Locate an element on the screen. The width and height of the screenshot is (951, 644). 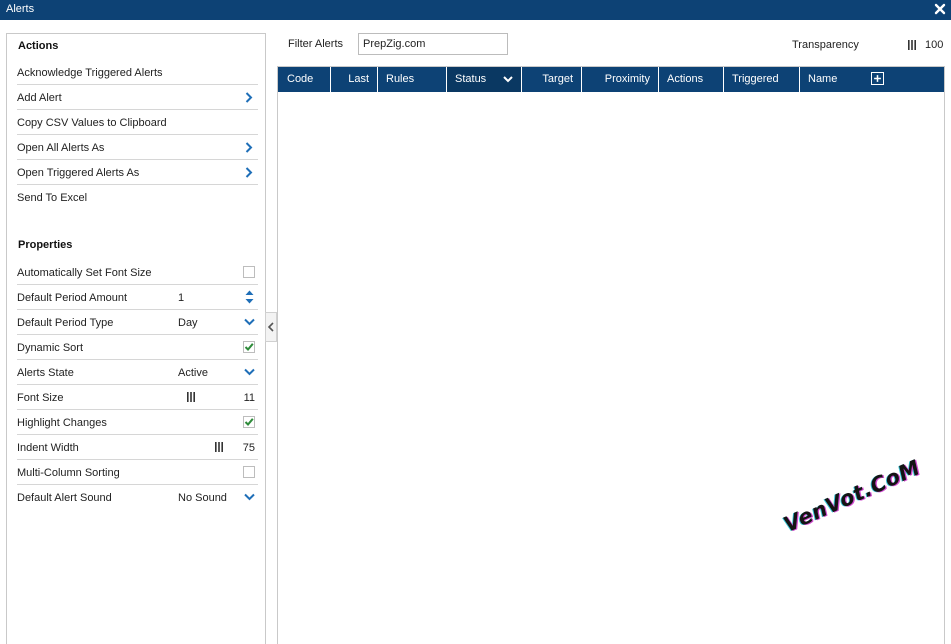
action-open-all-alerts-as: Open All Alerts As is located at coordinates (137, 147).